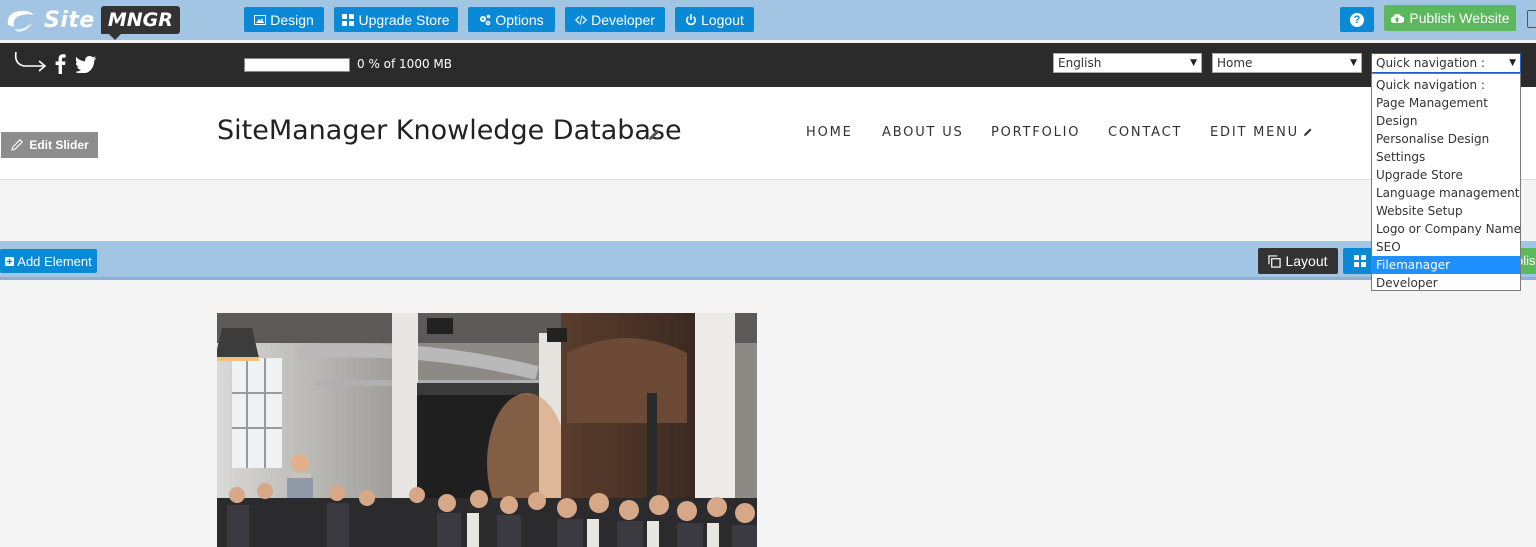 The width and height of the screenshot is (1536, 547). What do you see at coordinates (30, 61) in the screenshot?
I see `curved-arrow-icon` at bounding box center [30, 61].